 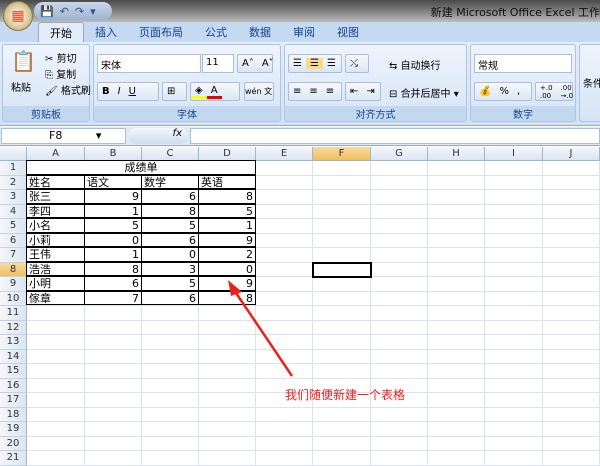 What do you see at coordinates (18, 16) in the screenshot?
I see `office-button: ▦` at bounding box center [18, 16].